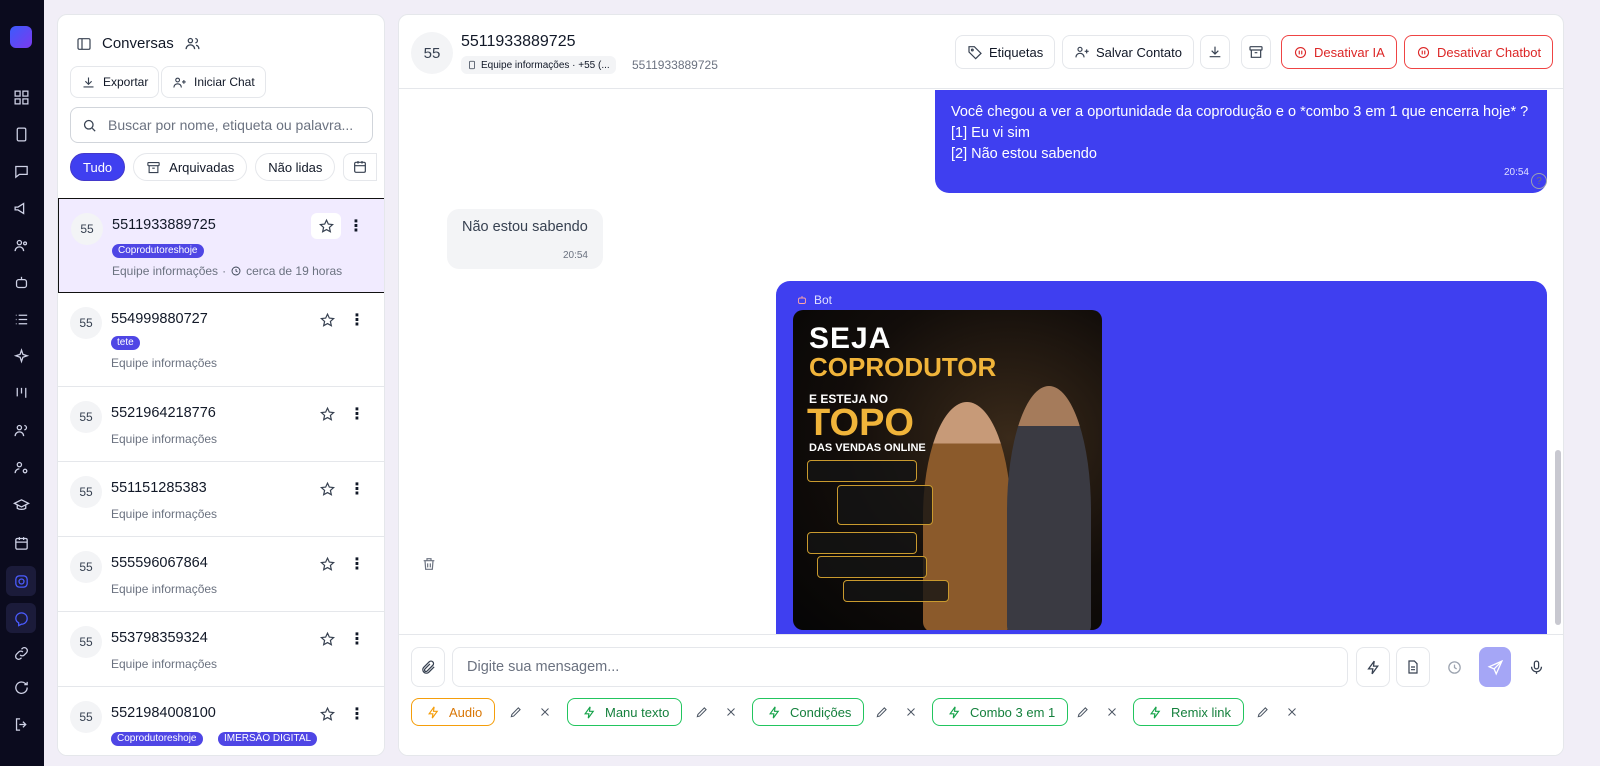  I want to click on start-chat-button: Iniciar Chat, so click(213, 82).